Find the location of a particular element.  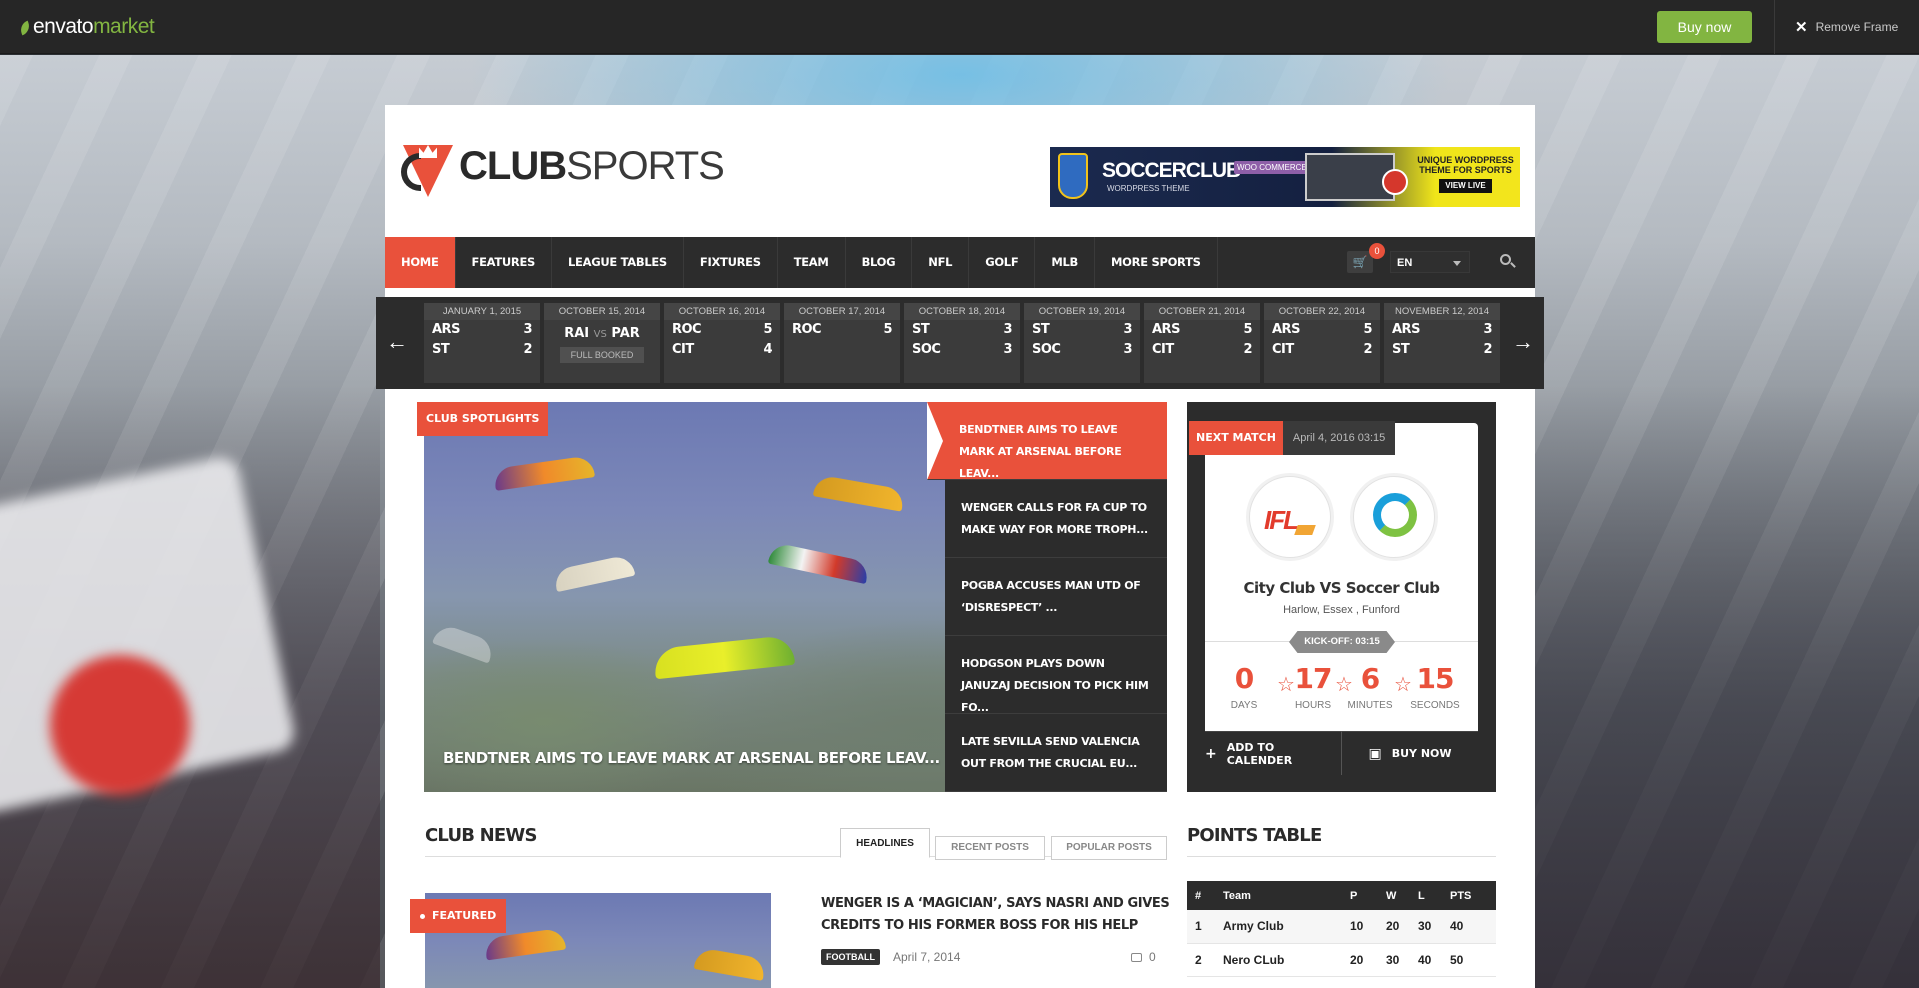

game-date: OCTOBER 16, 2014 is located at coordinates (722, 311).